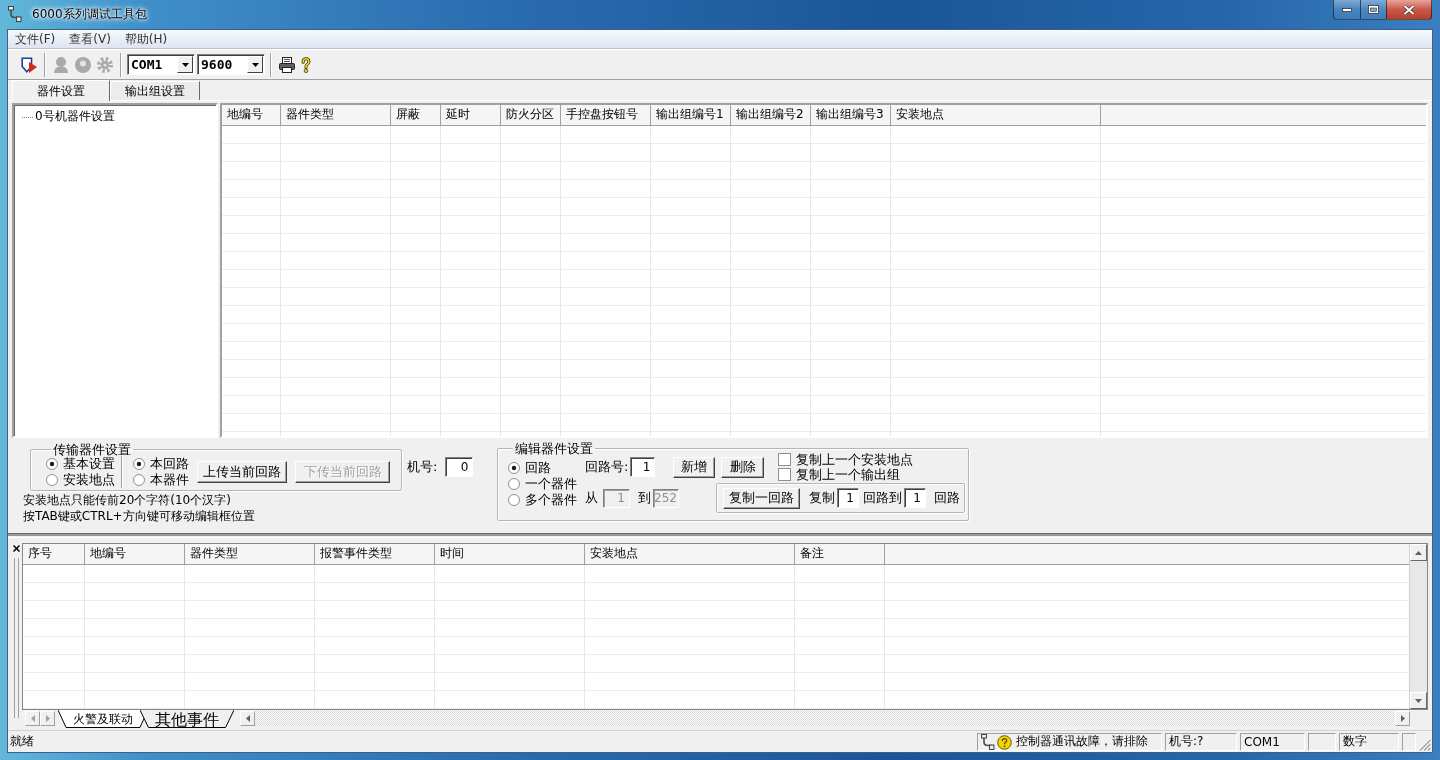 The image size is (1440, 760). What do you see at coordinates (743, 467) in the screenshot?
I see `edit-action-button: 删除` at bounding box center [743, 467].